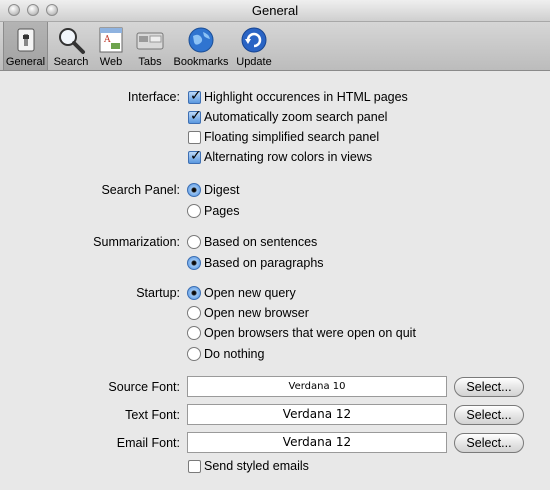  I want to click on startup-new-browser-label: Open new browser, so click(256, 313).